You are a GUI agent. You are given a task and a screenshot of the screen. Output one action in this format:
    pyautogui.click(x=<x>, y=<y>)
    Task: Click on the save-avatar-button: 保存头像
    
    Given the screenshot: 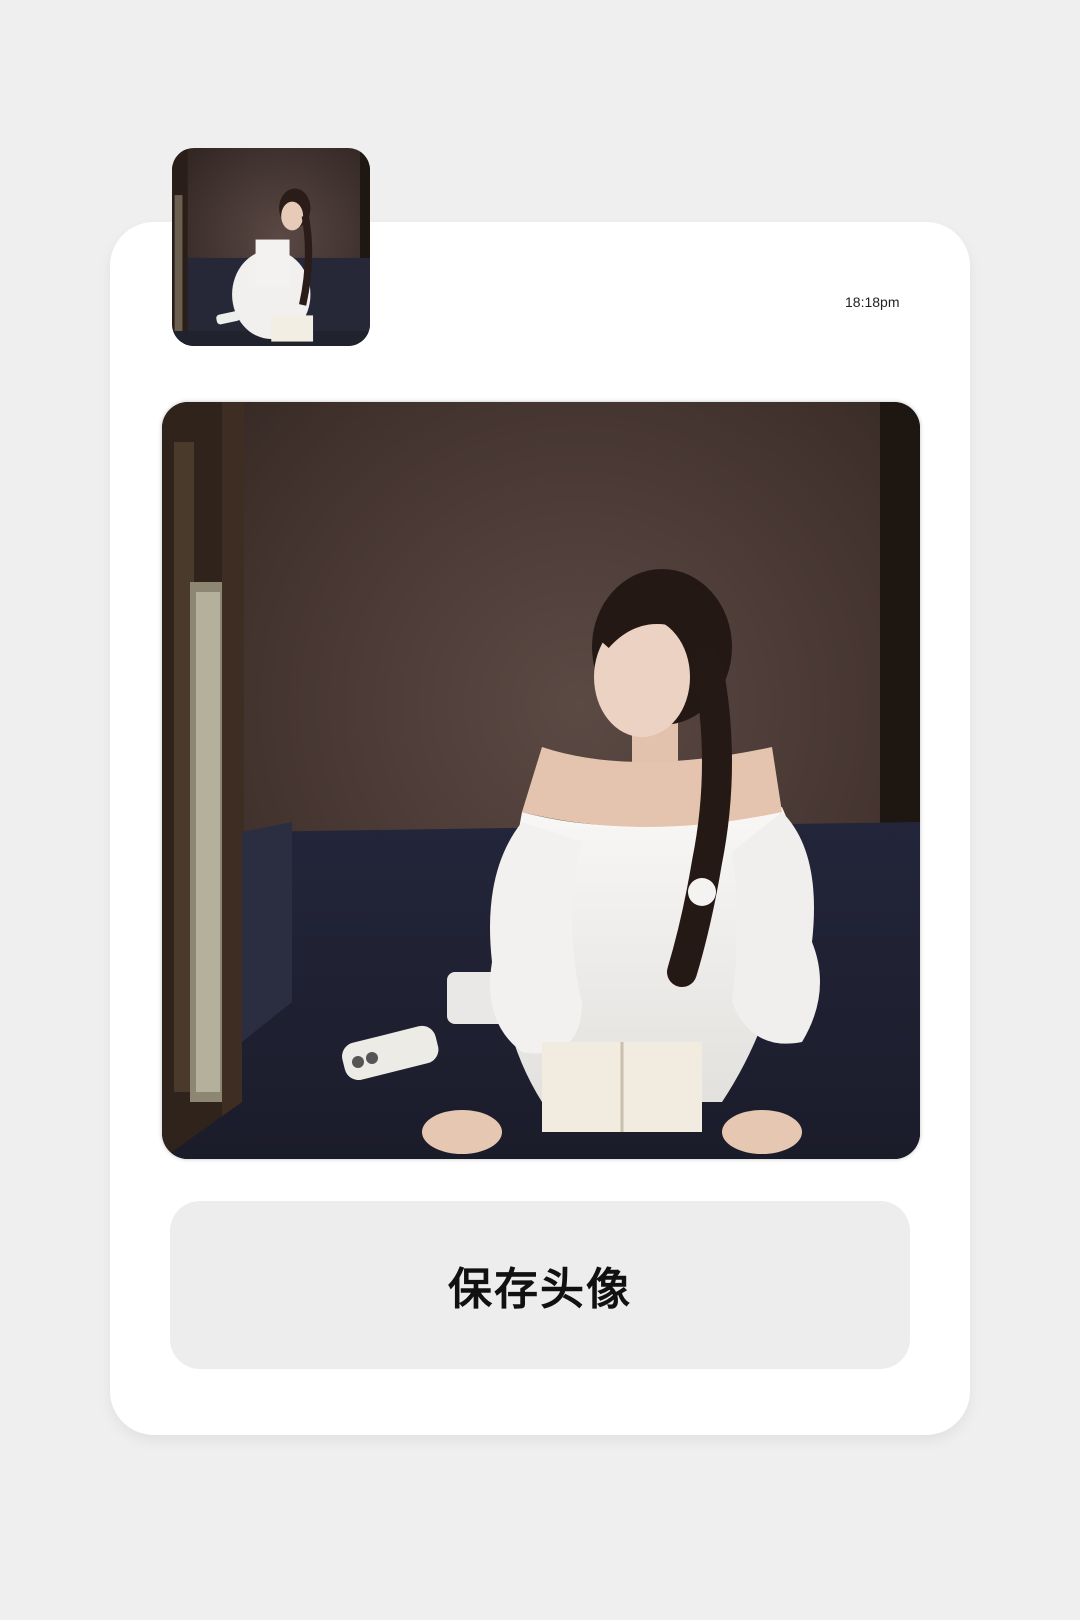 What is the action you would take?
    pyautogui.click(x=540, y=1285)
    